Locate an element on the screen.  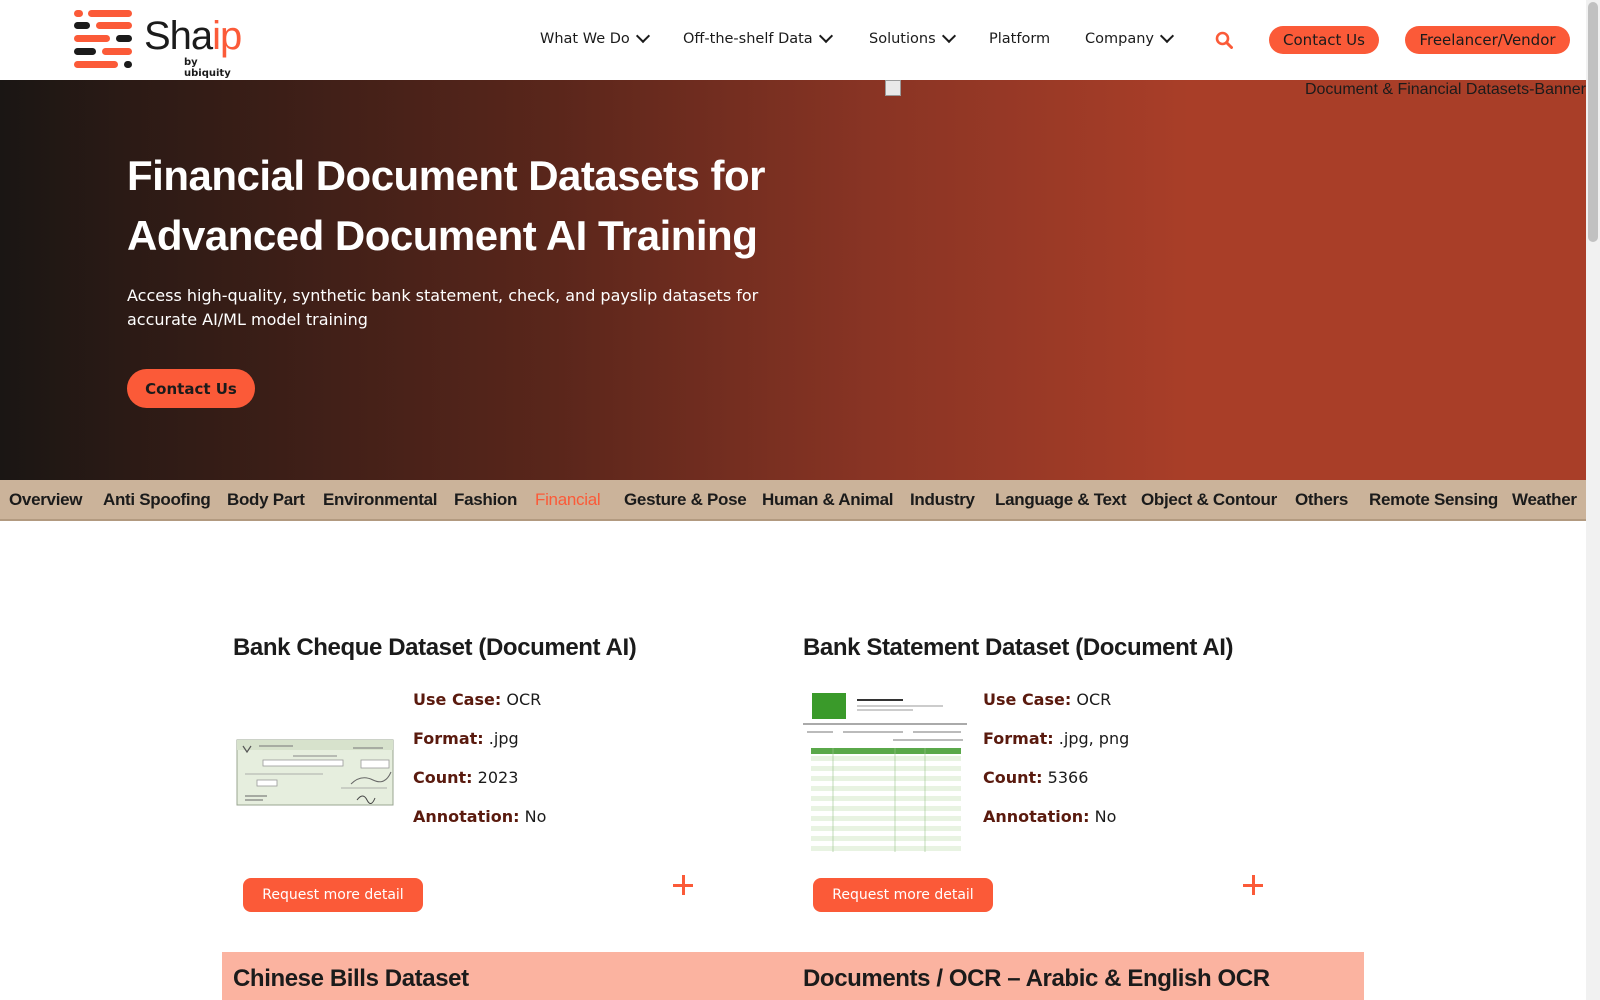
tab-language-text: Language & Text is located at coordinates (1061, 500).